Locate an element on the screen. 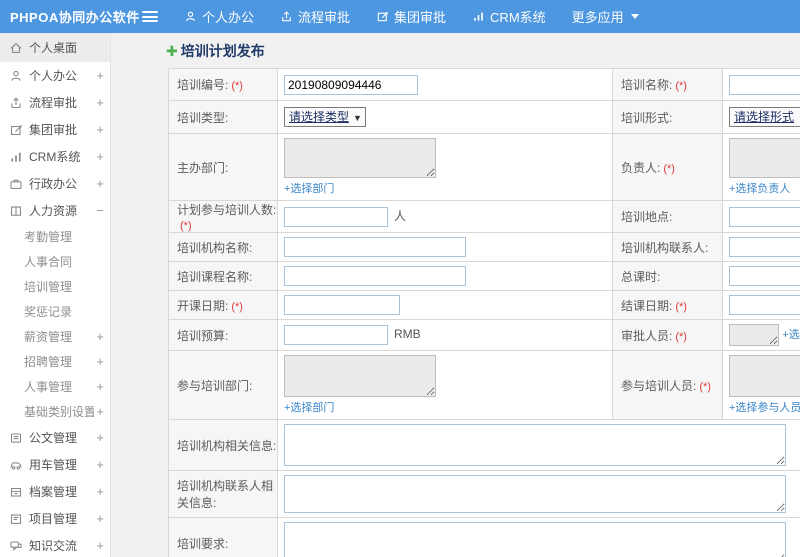 This screenshot has height=557, width=800. training-type-select: 请选择类型 ▼ is located at coordinates (325, 117).